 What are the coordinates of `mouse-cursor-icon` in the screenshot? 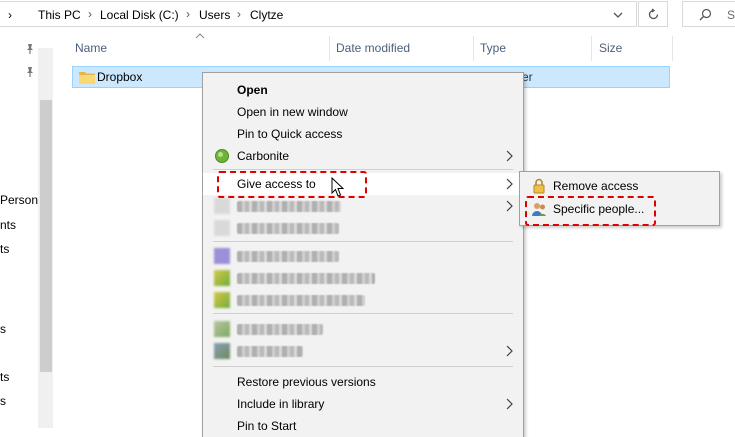 It's located at (338, 187).